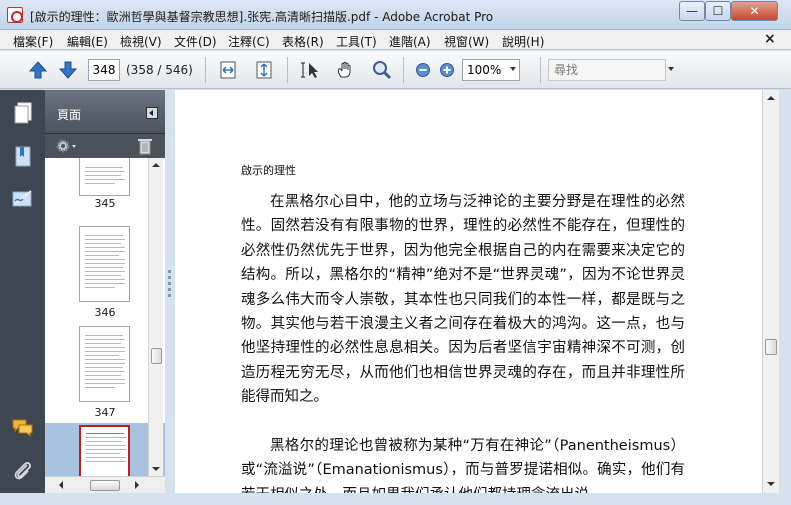 The width and height of the screenshot is (791, 505). I want to click on thumbnail-label: 347, so click(105, 412).